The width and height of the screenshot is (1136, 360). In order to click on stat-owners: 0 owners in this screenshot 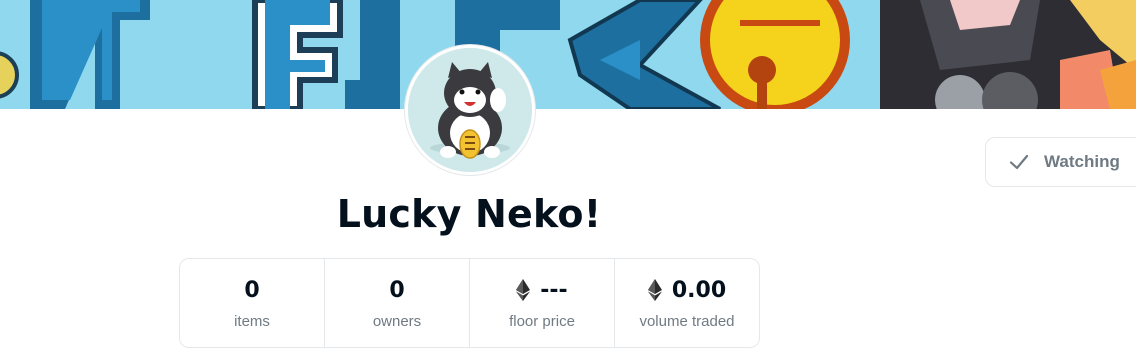, I will do `click(396, 303)`.